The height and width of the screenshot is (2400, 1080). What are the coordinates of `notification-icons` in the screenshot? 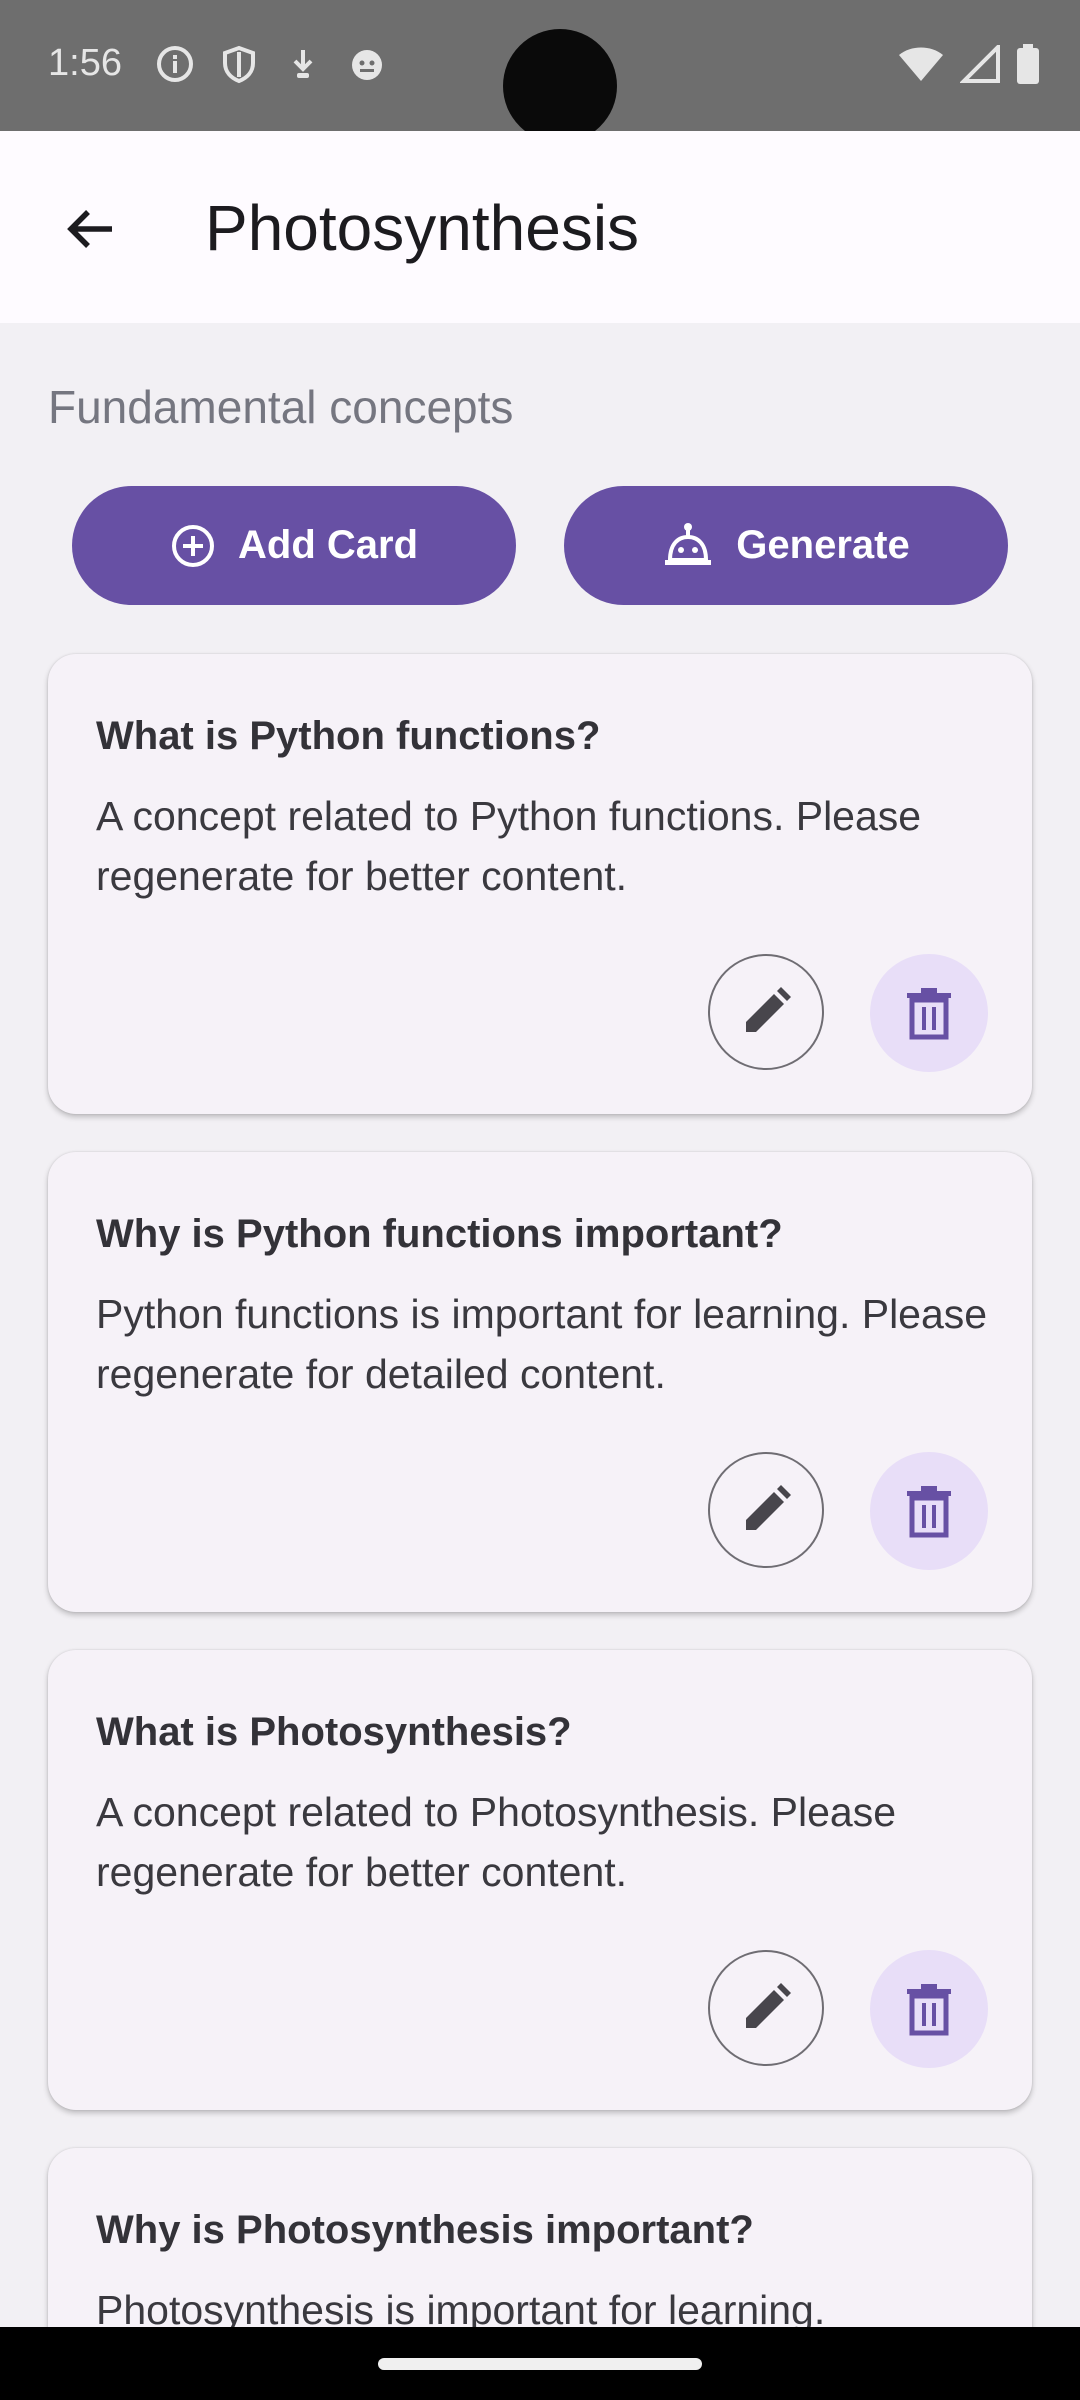 It's located at (271, 64).